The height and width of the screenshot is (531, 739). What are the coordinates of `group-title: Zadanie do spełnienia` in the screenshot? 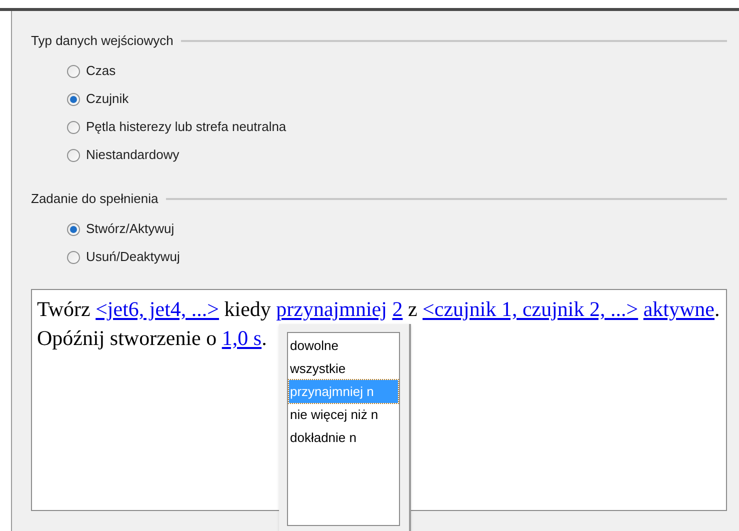 It's located at (94, 199).